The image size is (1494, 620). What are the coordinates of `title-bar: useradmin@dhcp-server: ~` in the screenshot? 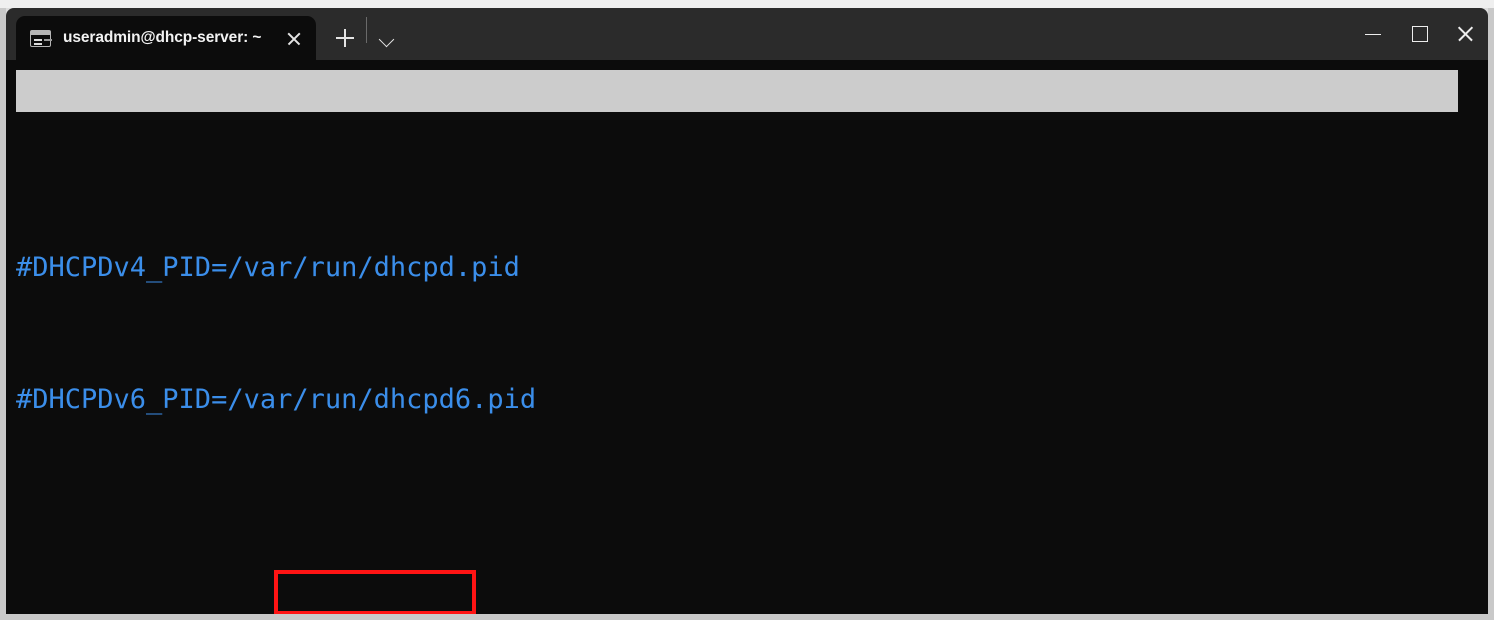 It's located at (747, 34).